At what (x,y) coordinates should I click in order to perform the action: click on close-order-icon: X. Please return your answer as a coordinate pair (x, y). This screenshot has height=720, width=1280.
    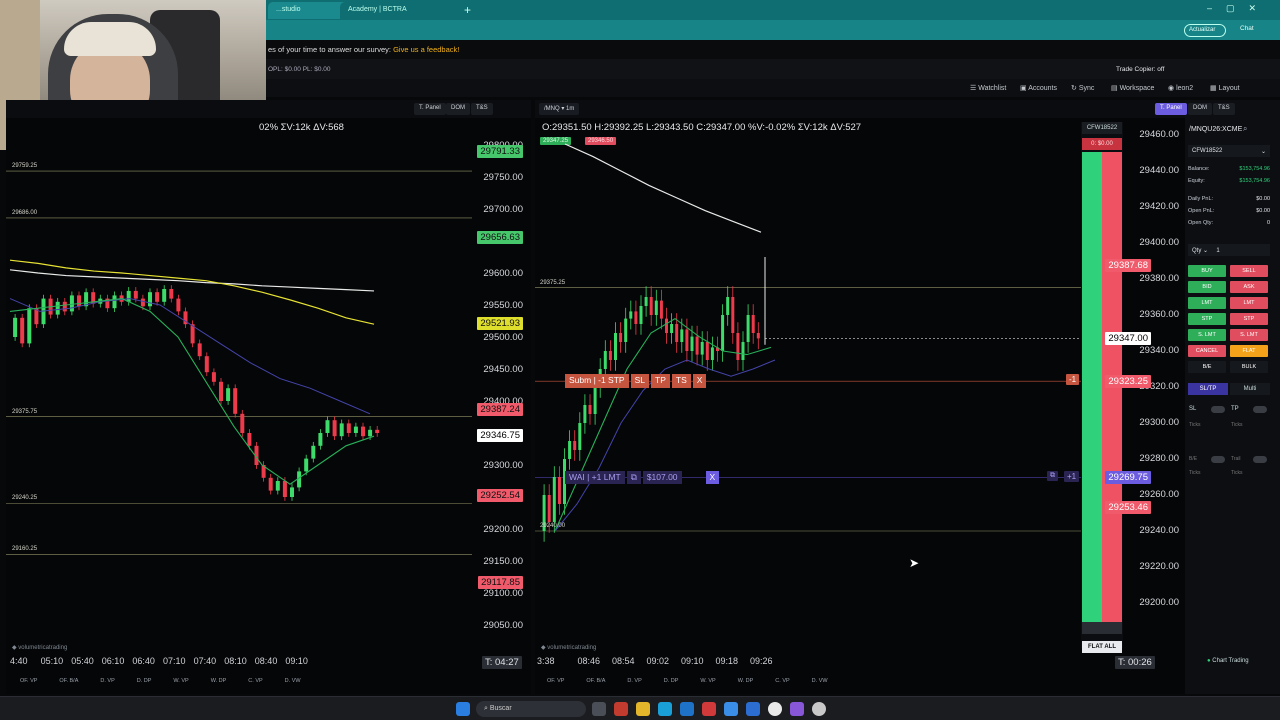
    Looking at the image, I should click on (699, 381).